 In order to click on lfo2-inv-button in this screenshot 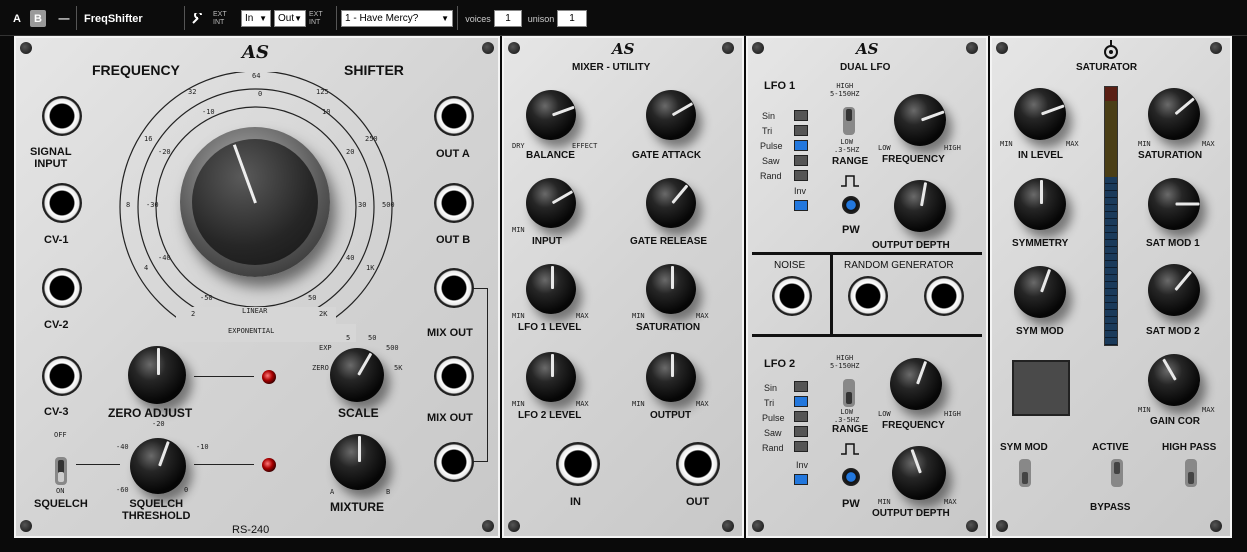, I will do `click(801, 479)`.